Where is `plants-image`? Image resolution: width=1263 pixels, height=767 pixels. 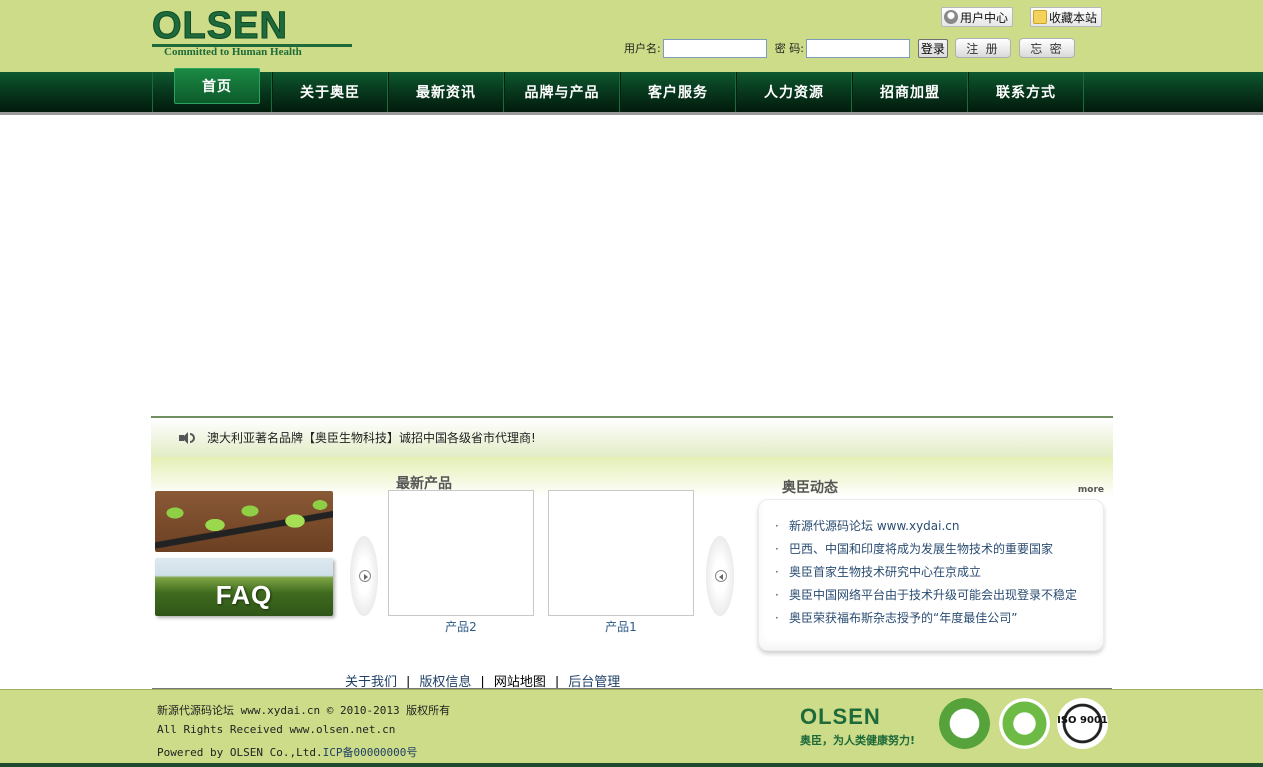 plants-image is located at coordinates (244, 521).